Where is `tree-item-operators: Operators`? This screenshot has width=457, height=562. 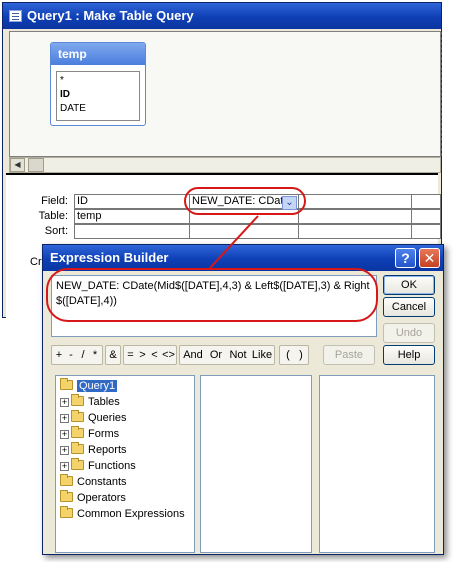 tree-item-operators: Operators is located at coordinates (93, 498).